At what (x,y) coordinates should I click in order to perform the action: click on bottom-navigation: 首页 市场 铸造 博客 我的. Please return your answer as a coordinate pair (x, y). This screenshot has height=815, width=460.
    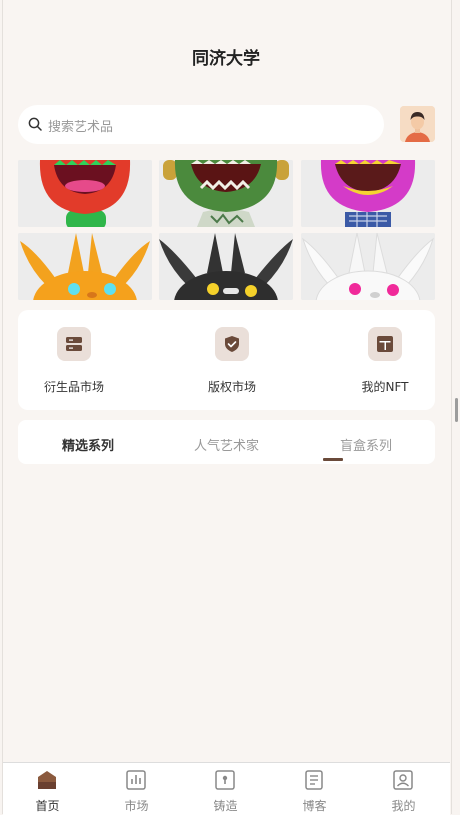
    Looking at the image, I should click on (226, 788).